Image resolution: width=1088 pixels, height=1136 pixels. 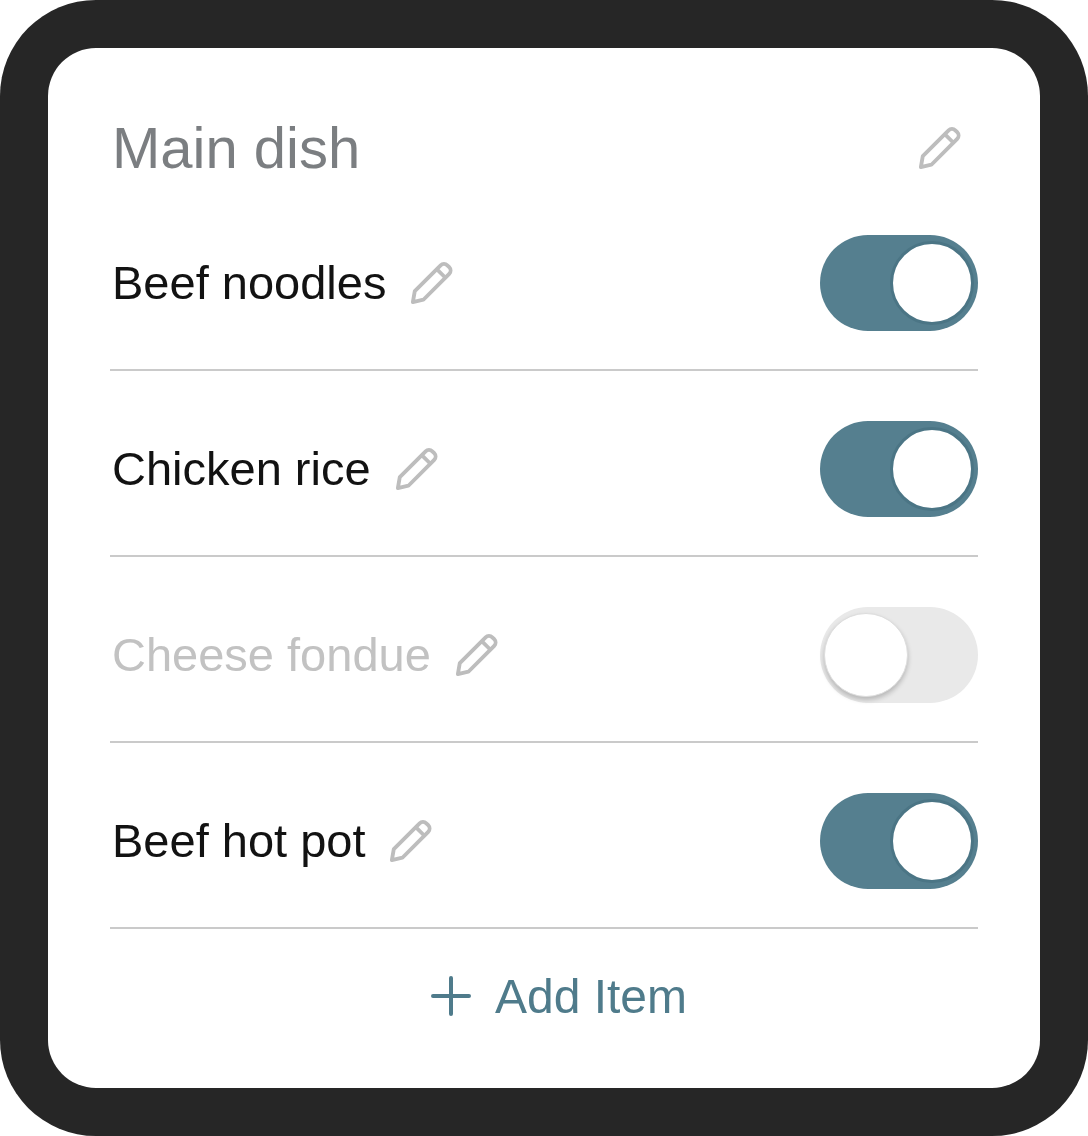 What do you see at coordinates (249, 283) in the screenshot?
I see `item-name: Beef noodles` at bounding box center [249, 283].